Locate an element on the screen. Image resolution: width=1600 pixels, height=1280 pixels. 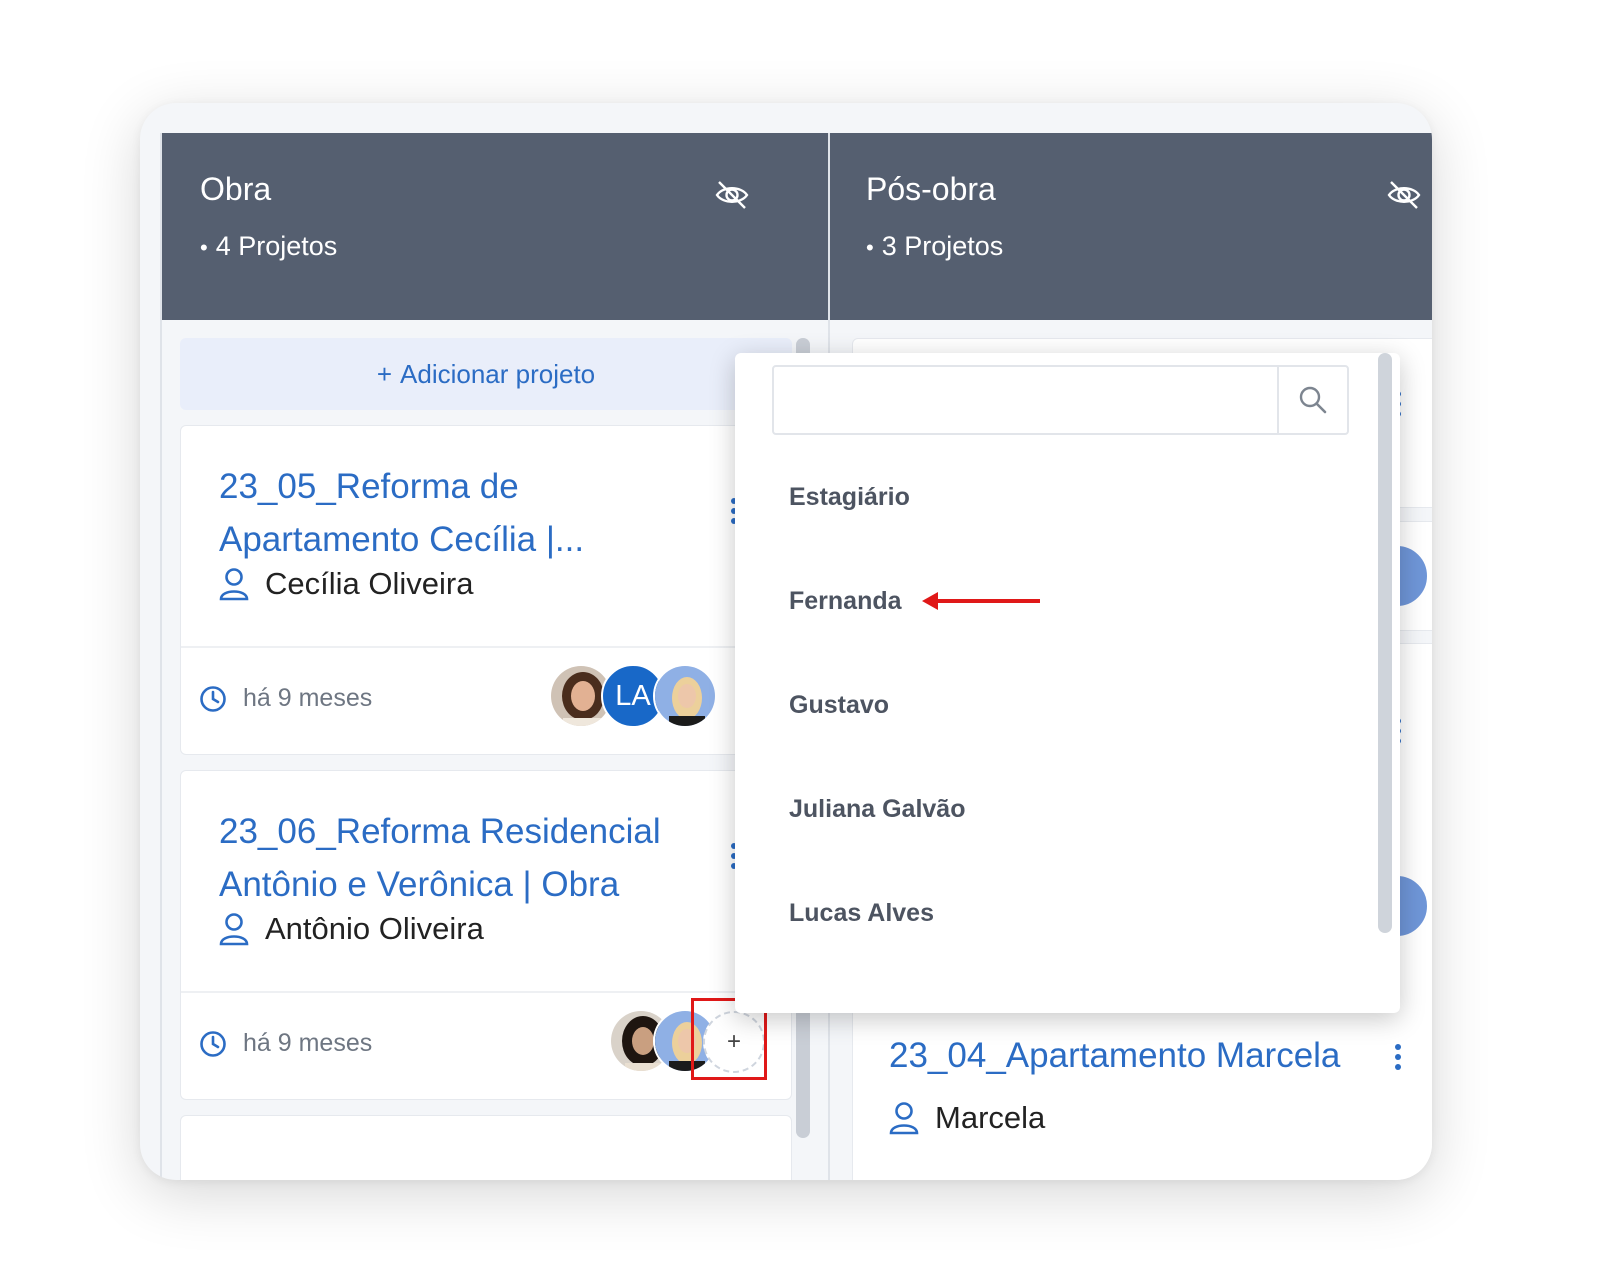
search-button is located at coordinates (1312, 400).